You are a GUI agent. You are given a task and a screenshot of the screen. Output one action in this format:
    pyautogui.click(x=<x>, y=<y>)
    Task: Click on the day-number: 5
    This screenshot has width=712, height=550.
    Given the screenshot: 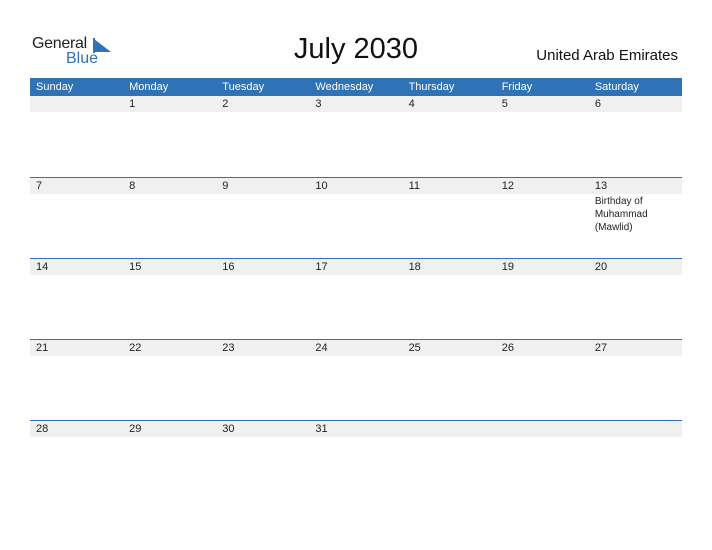 What is the action you would take?
    pyautogui.click(x=504, y=104)
    